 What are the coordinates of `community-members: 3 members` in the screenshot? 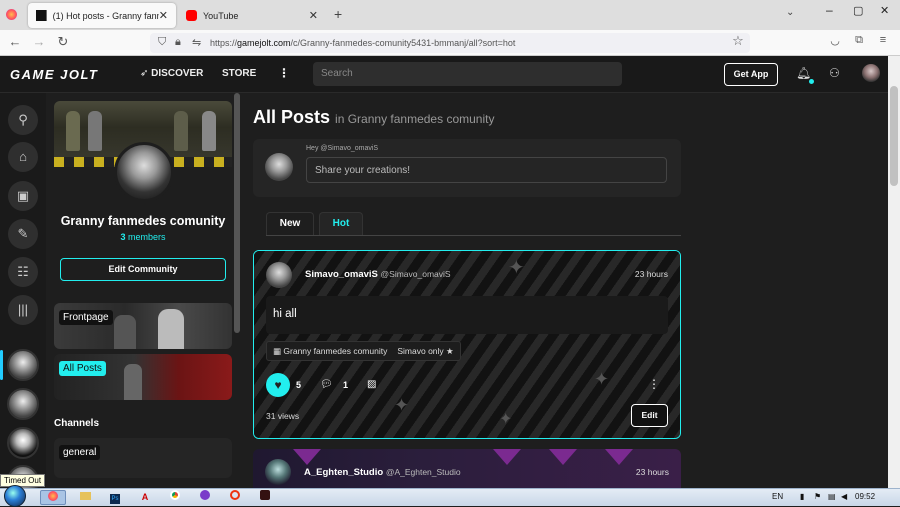 It's located at (143, 237).